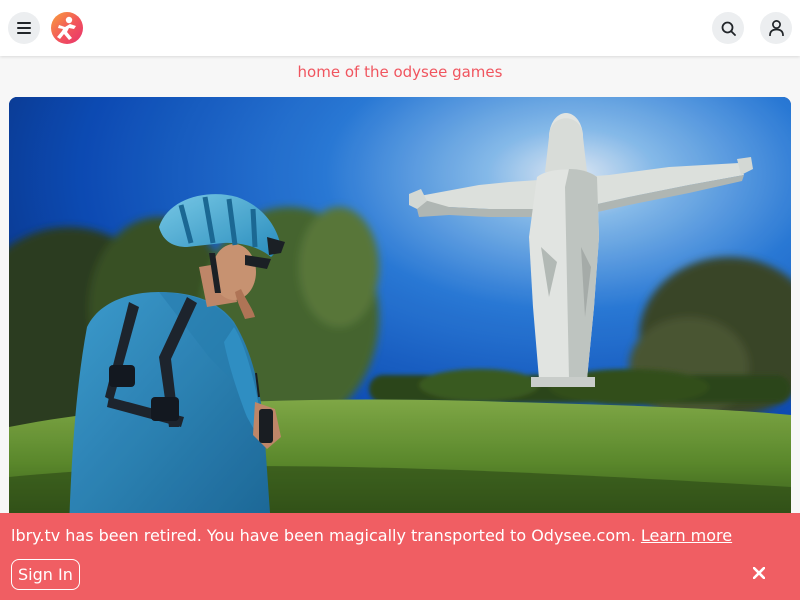  I want to click on menu-button, so click(24, 28).